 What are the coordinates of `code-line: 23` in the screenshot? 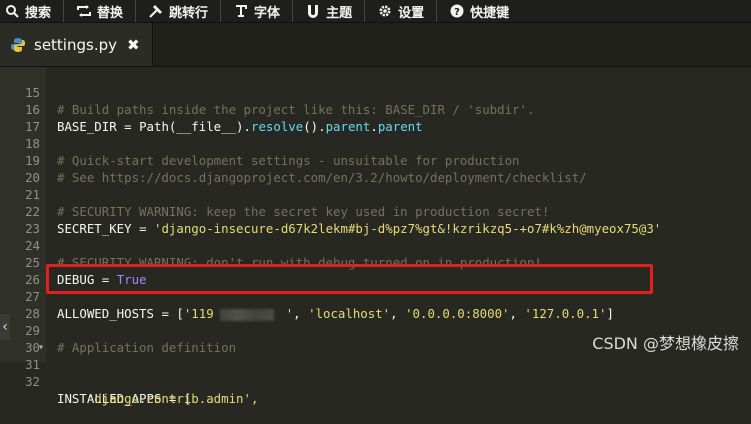 It's located at (375, 219).